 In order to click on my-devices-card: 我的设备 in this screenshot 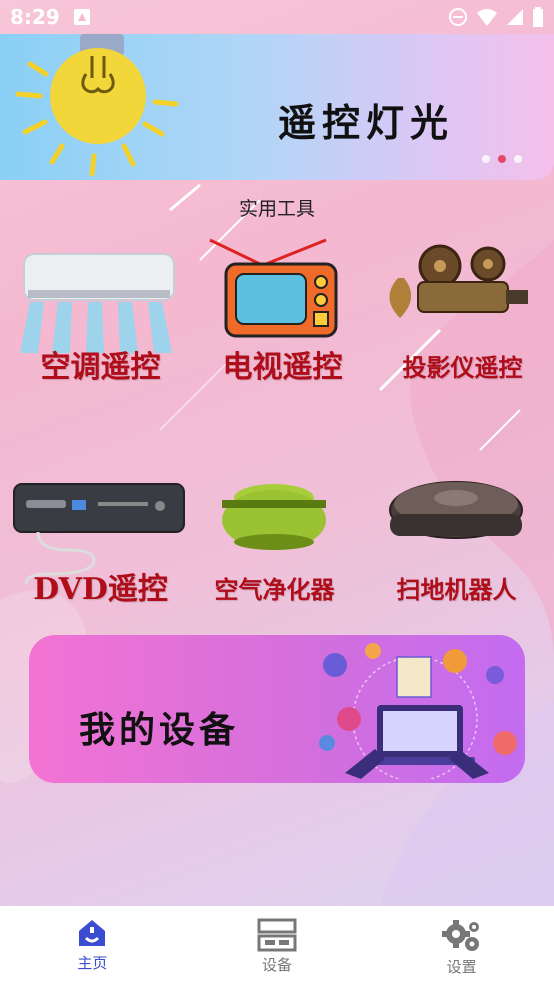, I will do `click(277, 709)`.